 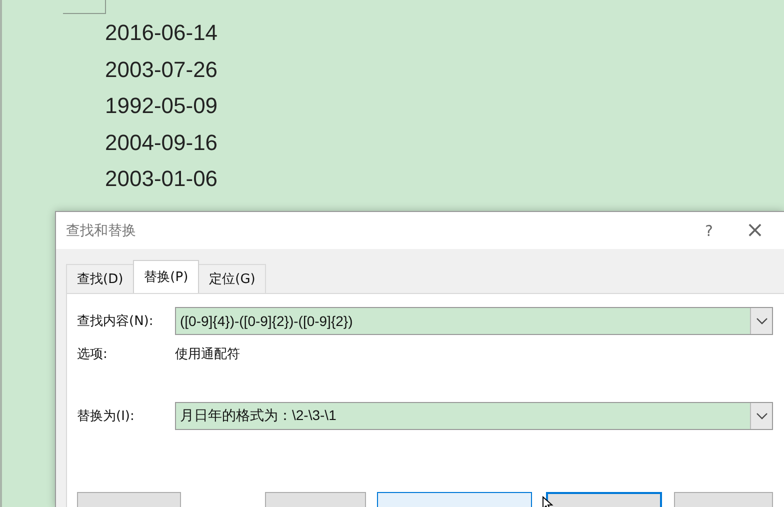 What do you see at coordinates (474, 416) in the screenshot?
I see `replace-with-field: 月日年的格式为：\2-\3-\1` at bounding box center [474, 416].